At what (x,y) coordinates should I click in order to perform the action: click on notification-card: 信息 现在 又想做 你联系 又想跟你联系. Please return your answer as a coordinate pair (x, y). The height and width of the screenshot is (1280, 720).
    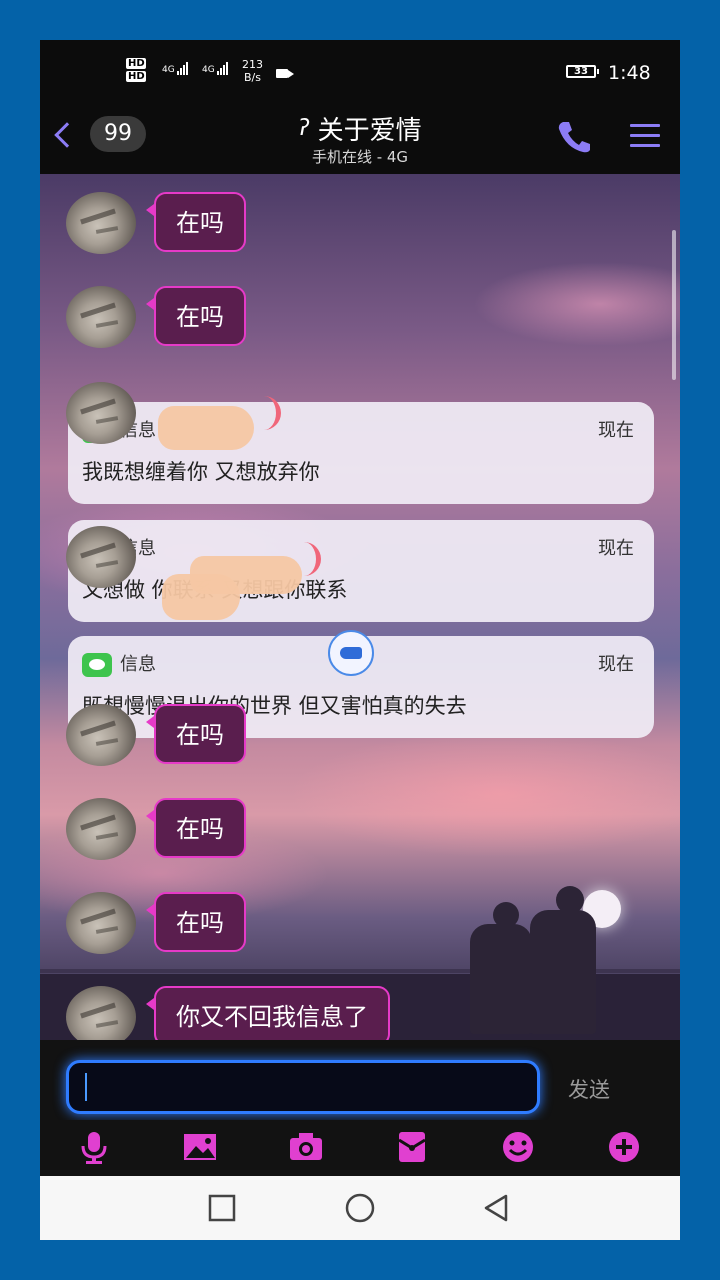
    Looking at the image, I should click on (361, 571).